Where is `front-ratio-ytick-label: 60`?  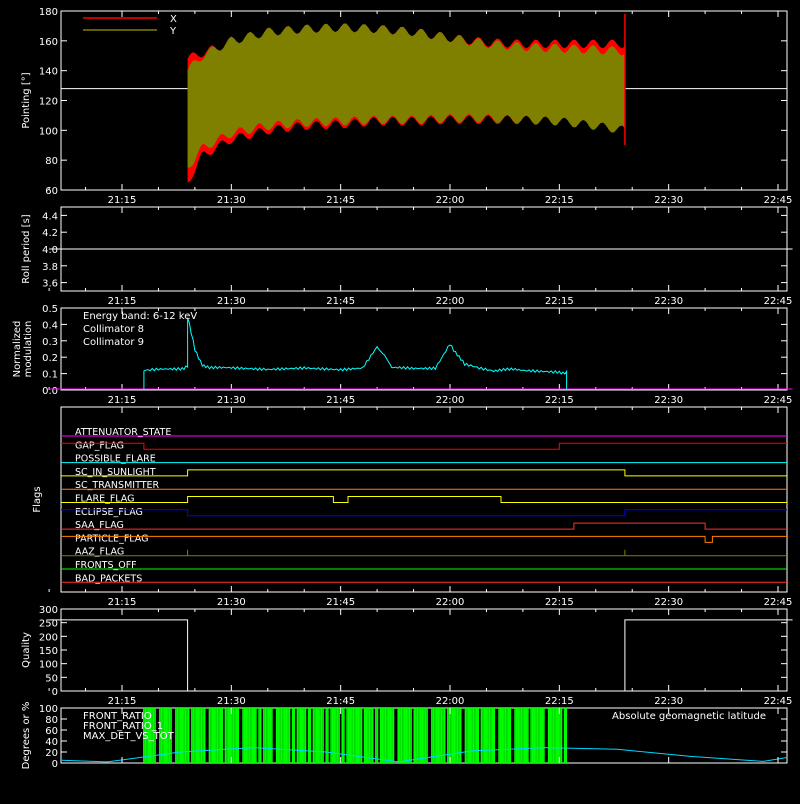 front-ratio-ytick-label: 60 is located at coordinates (51, 731).